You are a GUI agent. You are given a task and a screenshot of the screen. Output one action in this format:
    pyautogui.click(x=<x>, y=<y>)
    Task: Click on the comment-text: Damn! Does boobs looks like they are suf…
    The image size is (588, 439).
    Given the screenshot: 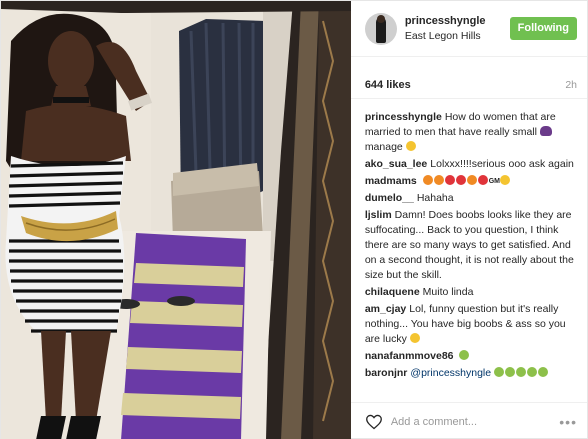 What is the action you would take?
    pyautogui.click(x=469, y=245)
    